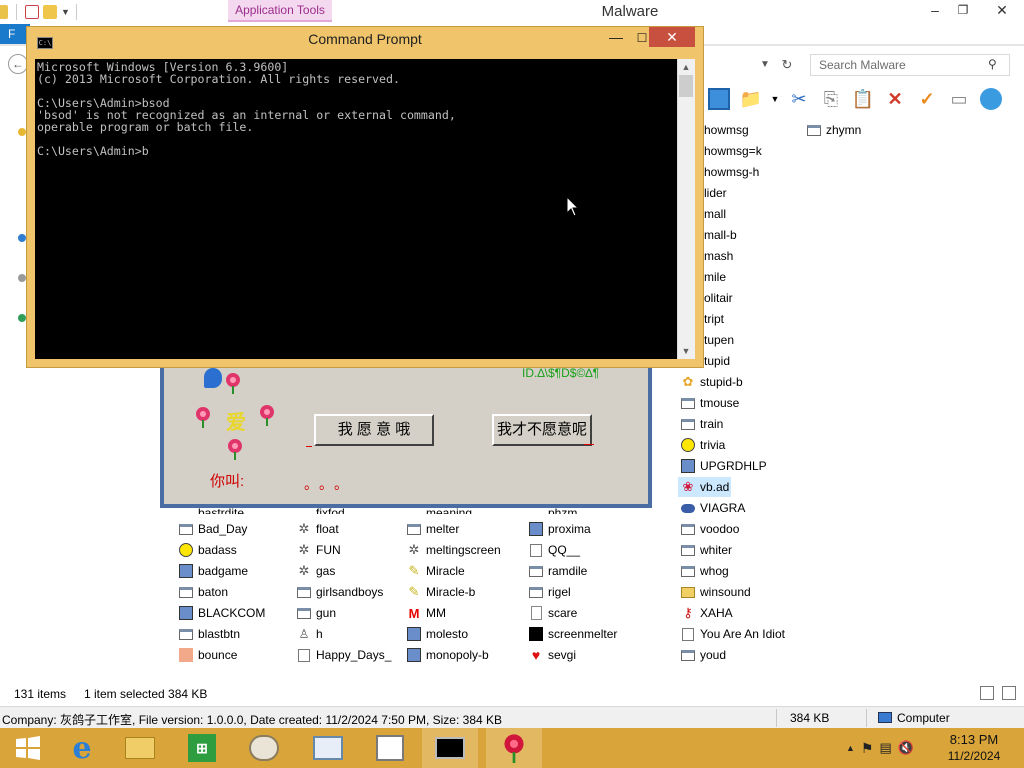 Image resolution: width=1024 pixels, height=768 pixels. Describe the element at coordinates (927, 99) in the screenshot. I see `check-icon: ✓` at that location.